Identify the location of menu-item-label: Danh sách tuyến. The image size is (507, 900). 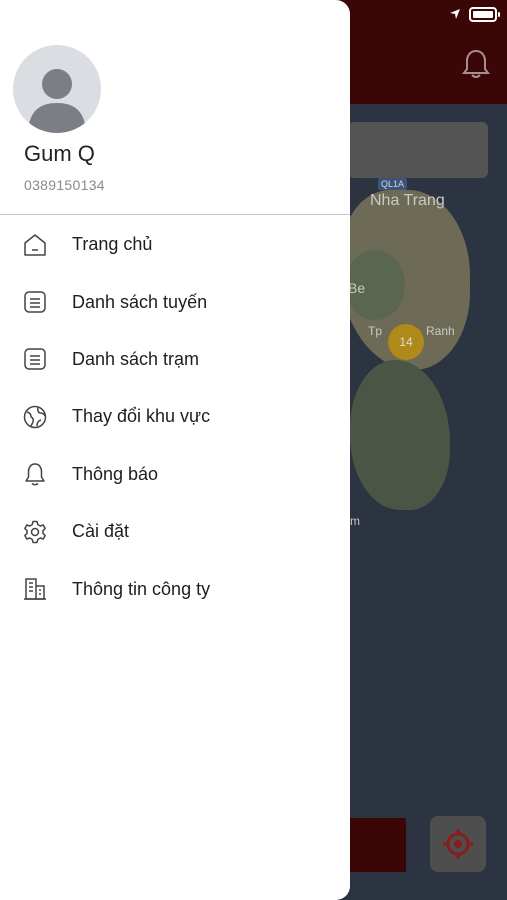
(140, 301).